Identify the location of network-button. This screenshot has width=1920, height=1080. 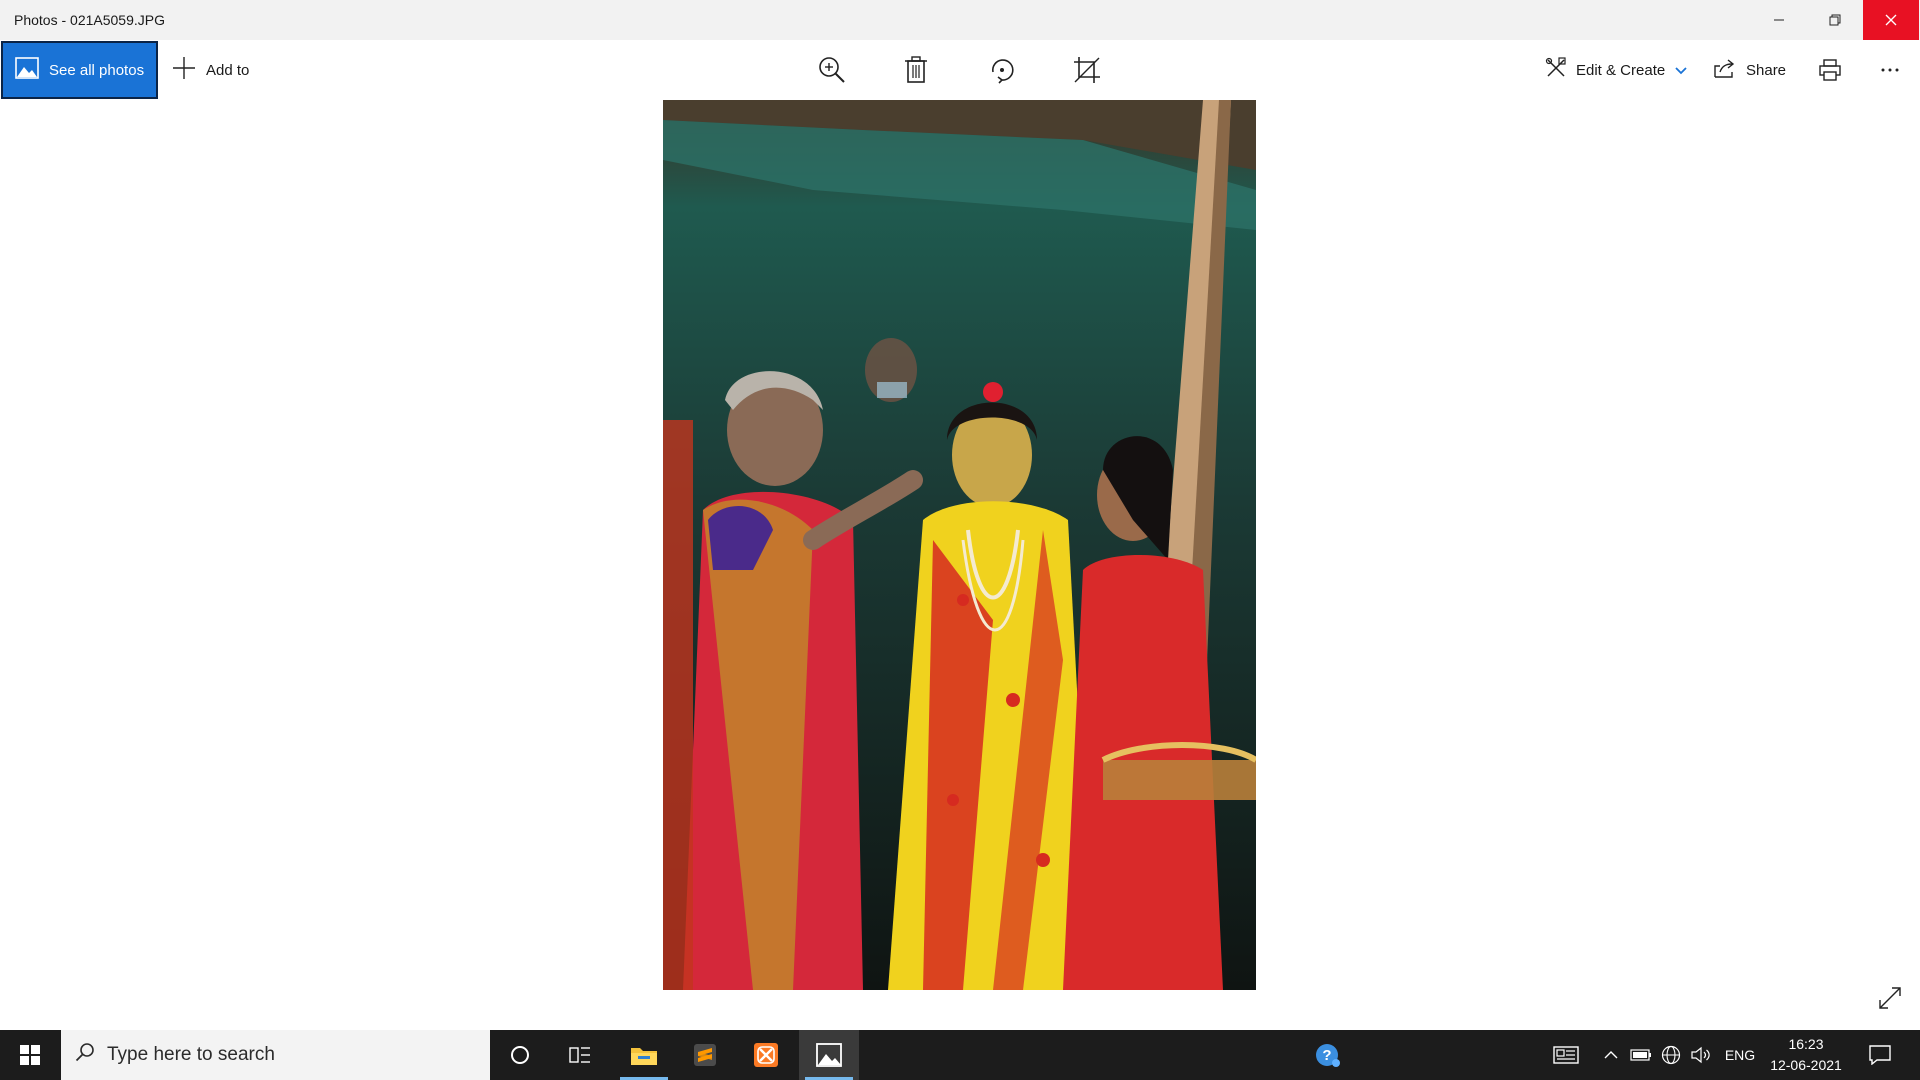
(1671, 1055).